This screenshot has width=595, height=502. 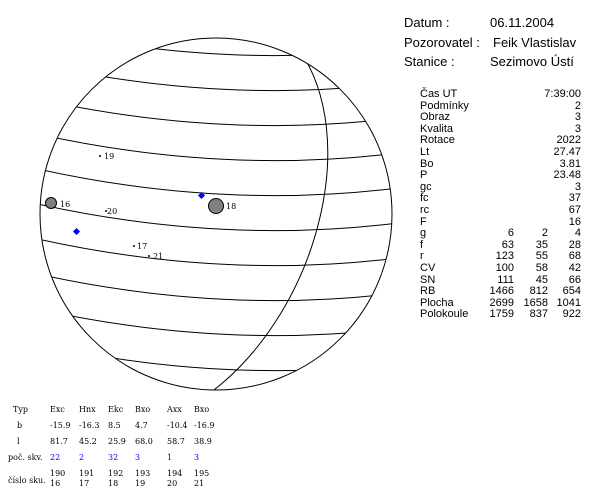 I want to click on param-row: P 23.48, so click(x=502, y=176).